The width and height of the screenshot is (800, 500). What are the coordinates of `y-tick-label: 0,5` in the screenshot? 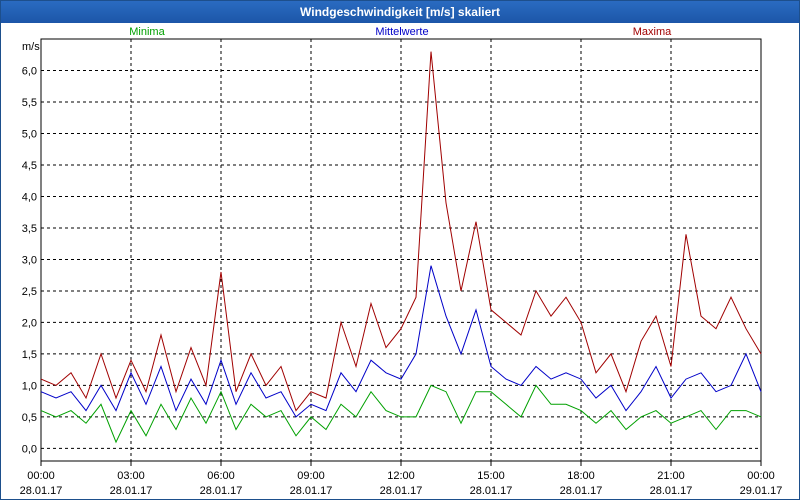 It's located at (29, 418).